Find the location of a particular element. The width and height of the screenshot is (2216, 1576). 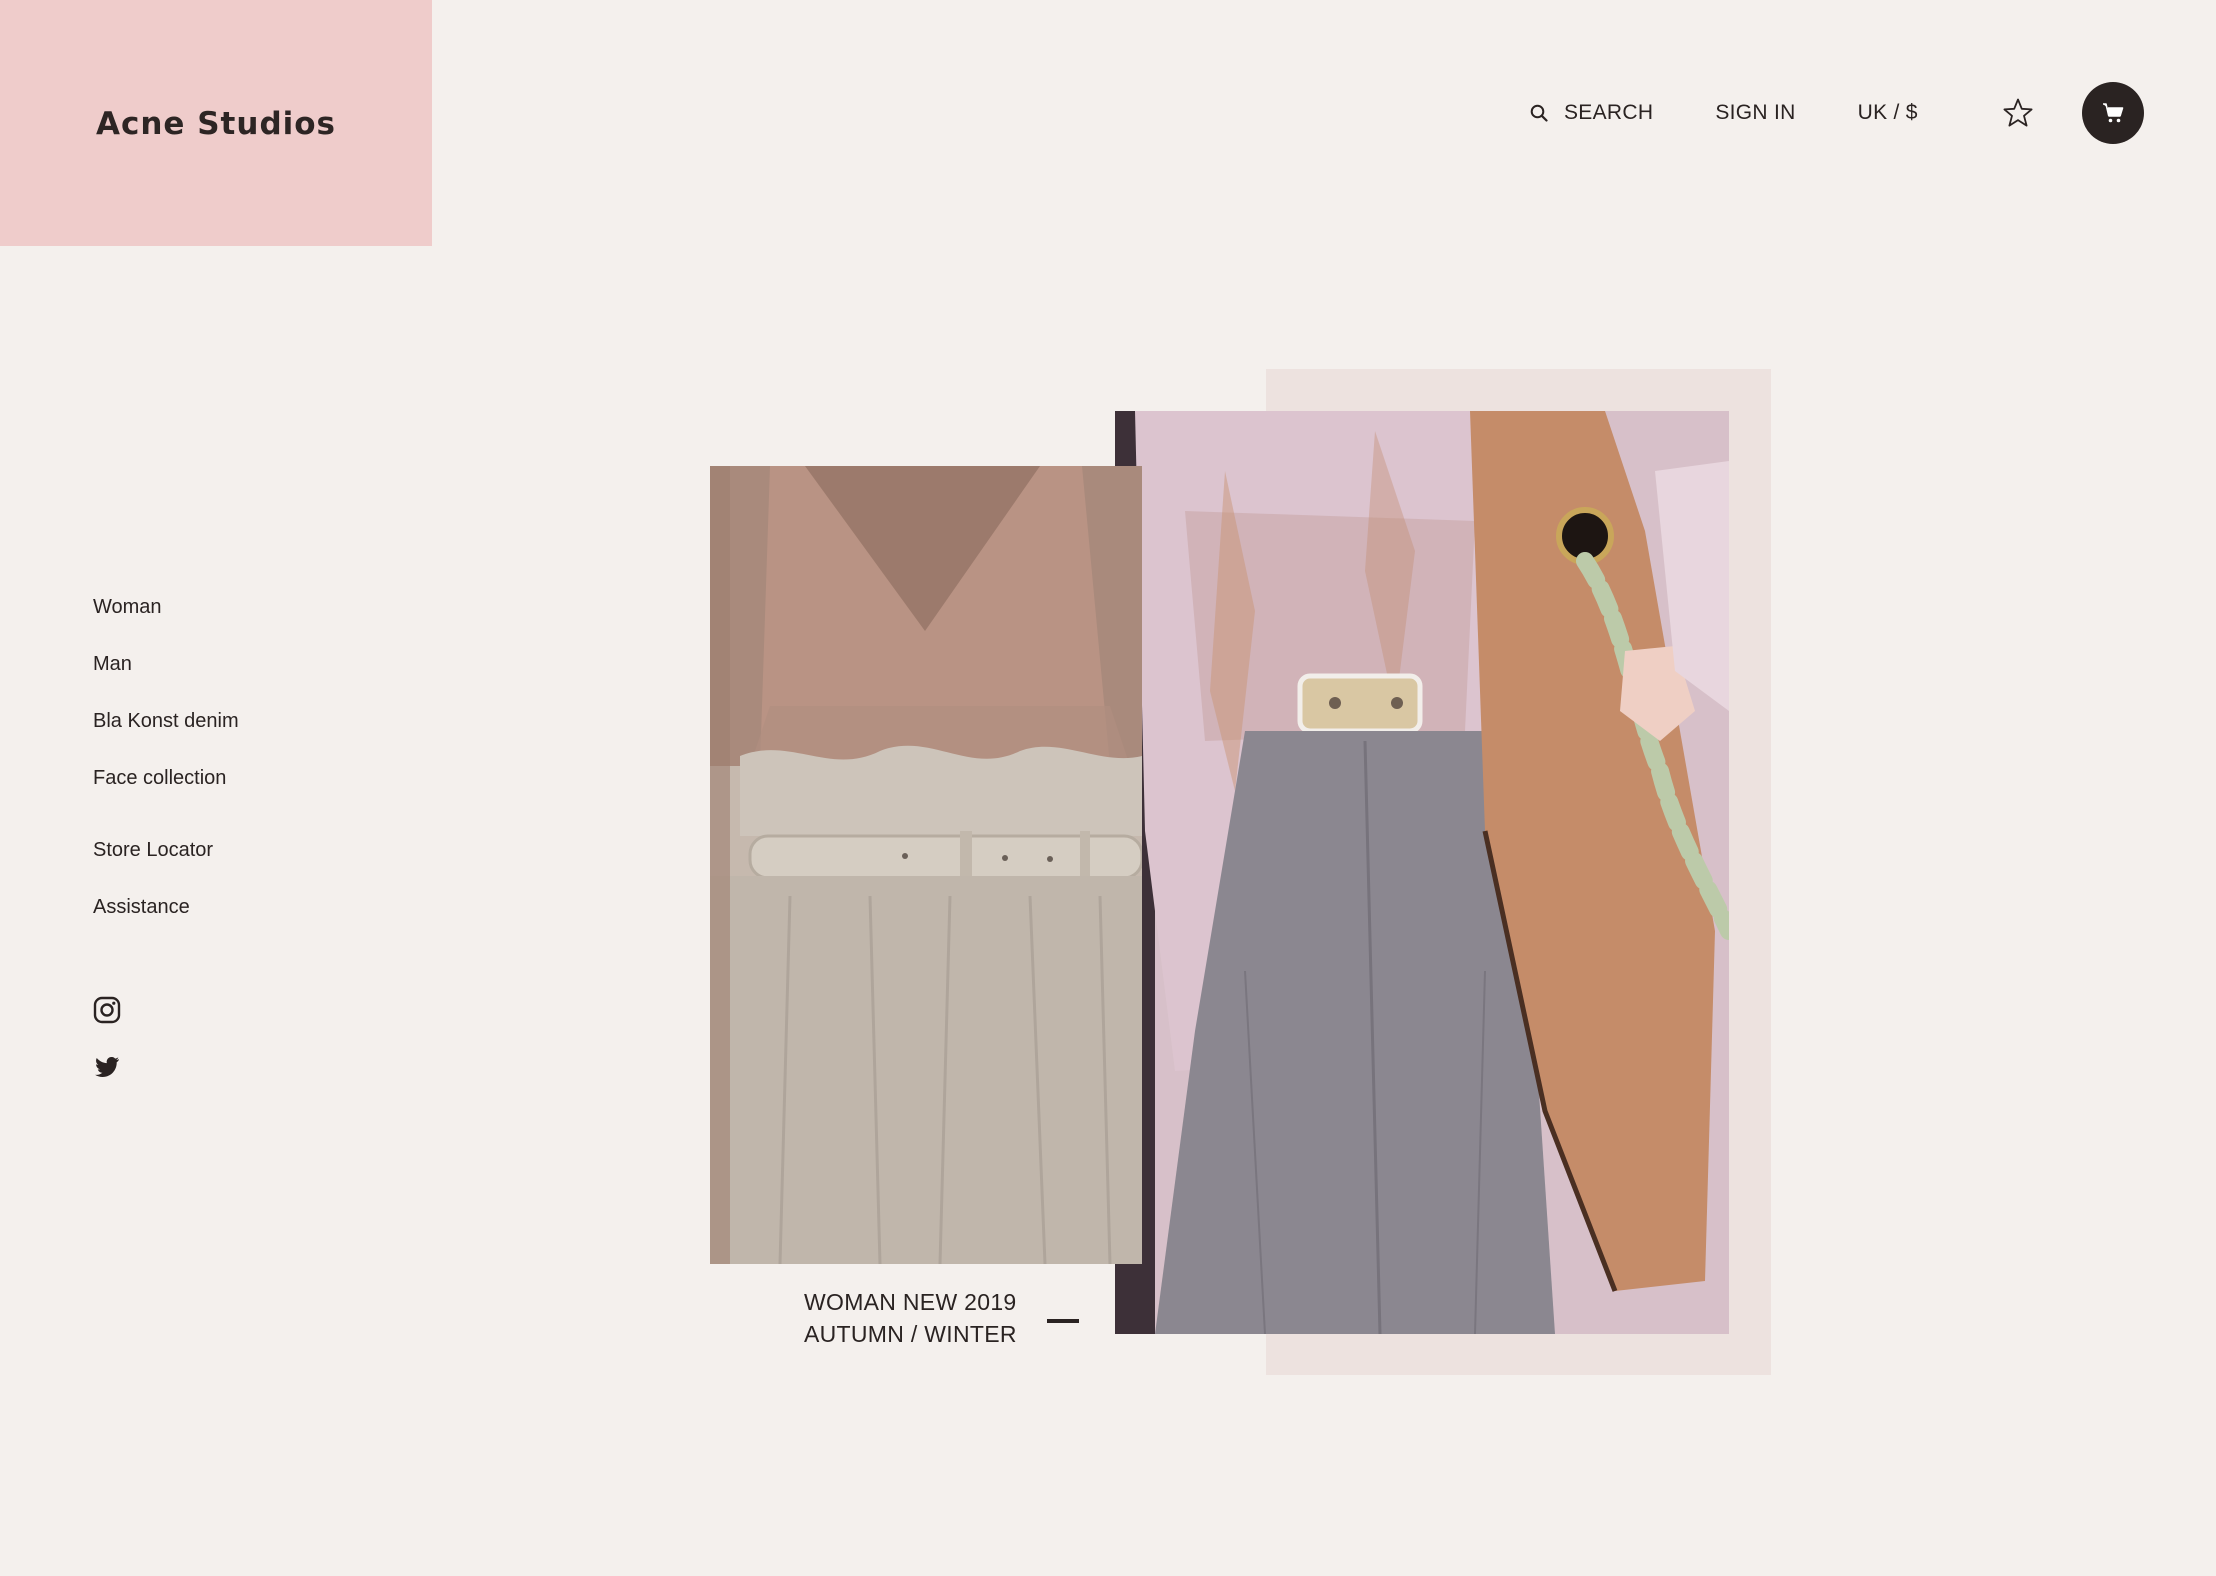

photo-left-illustration is located at coordinates (926, 865).